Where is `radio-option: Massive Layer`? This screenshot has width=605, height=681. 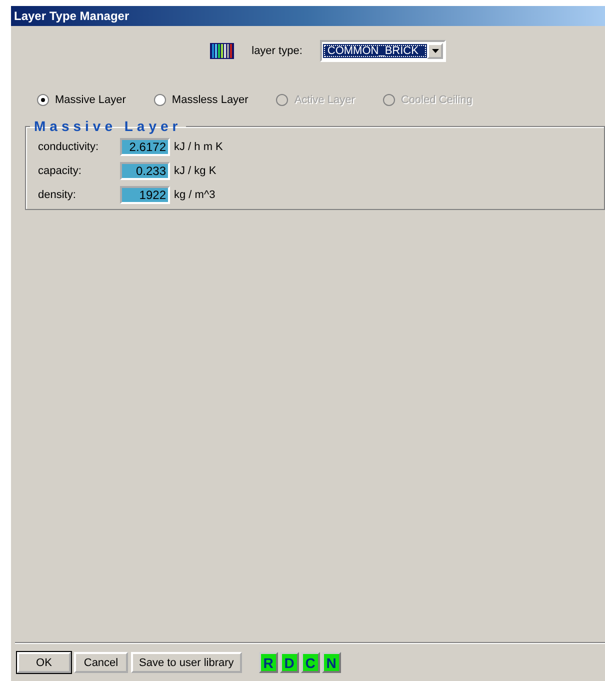 radio-option: Massive Layer is located at coordinates (81, 100).